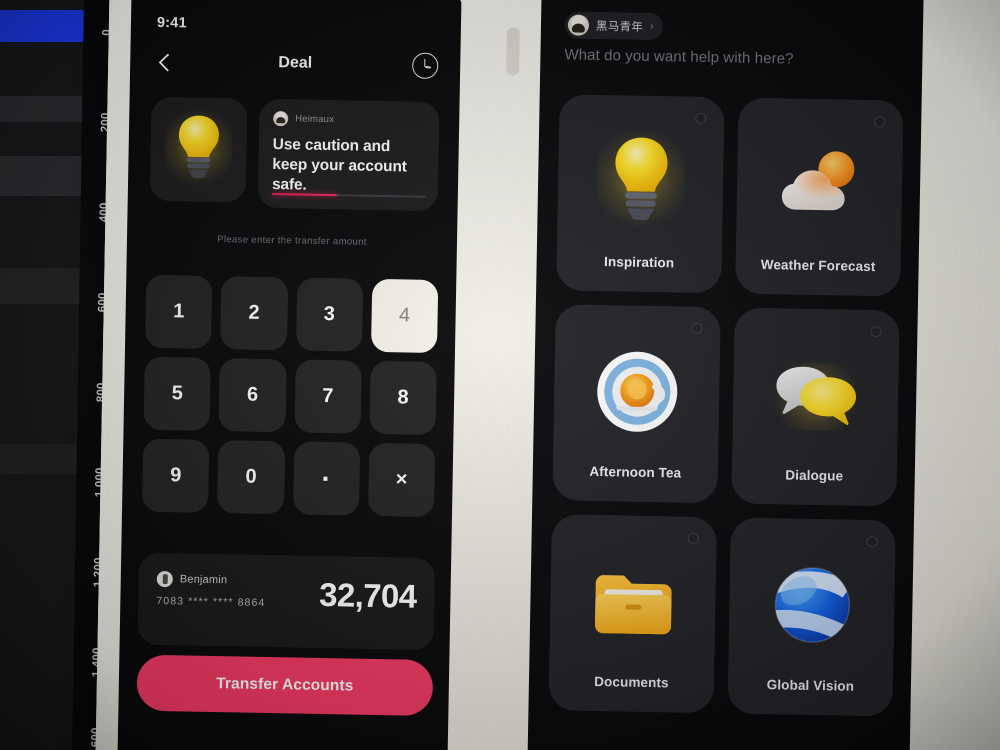  Describe the element at coordinates (171, 23) in the screenshot. I see `status-time: 9:41` at that location.